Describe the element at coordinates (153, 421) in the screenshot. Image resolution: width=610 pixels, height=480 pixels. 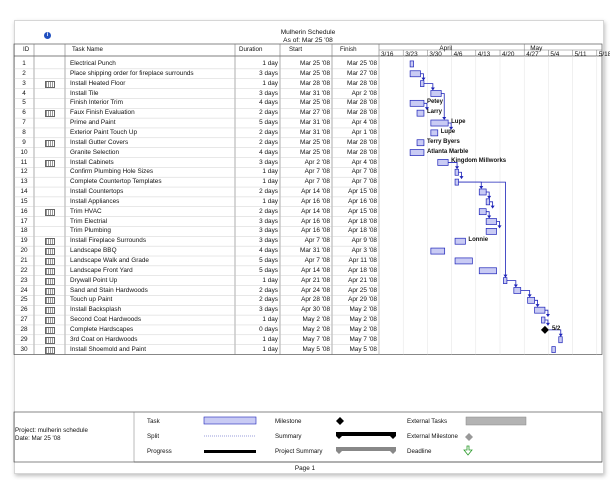
I see `legend-task-label: Task` at that location.